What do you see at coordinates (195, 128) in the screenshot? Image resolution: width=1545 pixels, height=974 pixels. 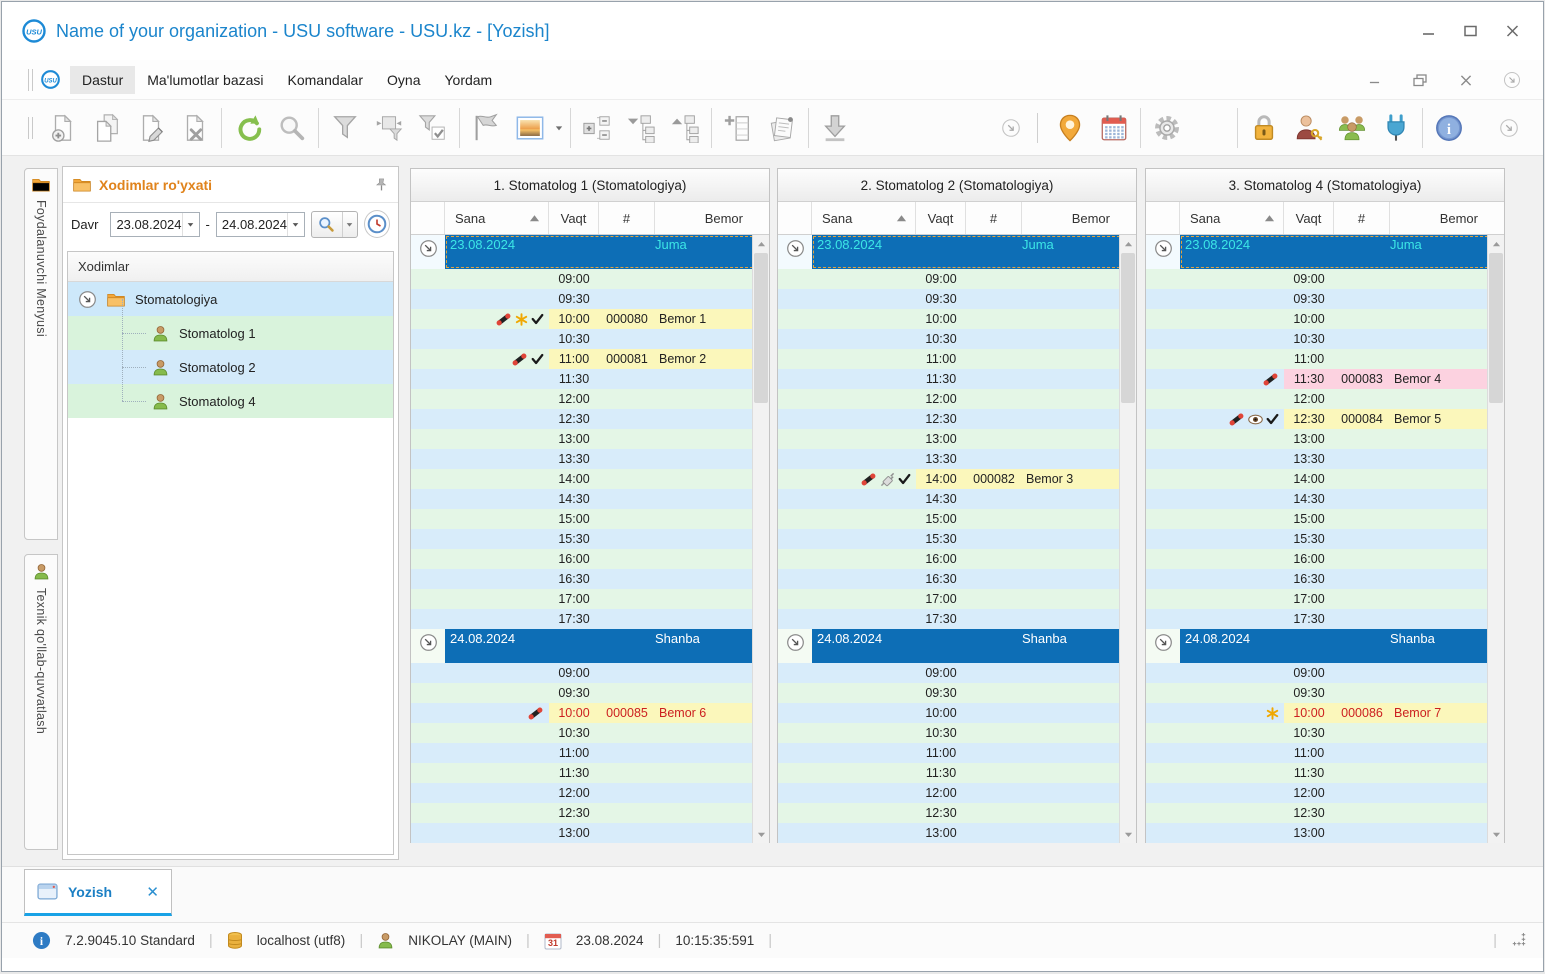 I see `delete-document-button` at bounding box center [195, 128].